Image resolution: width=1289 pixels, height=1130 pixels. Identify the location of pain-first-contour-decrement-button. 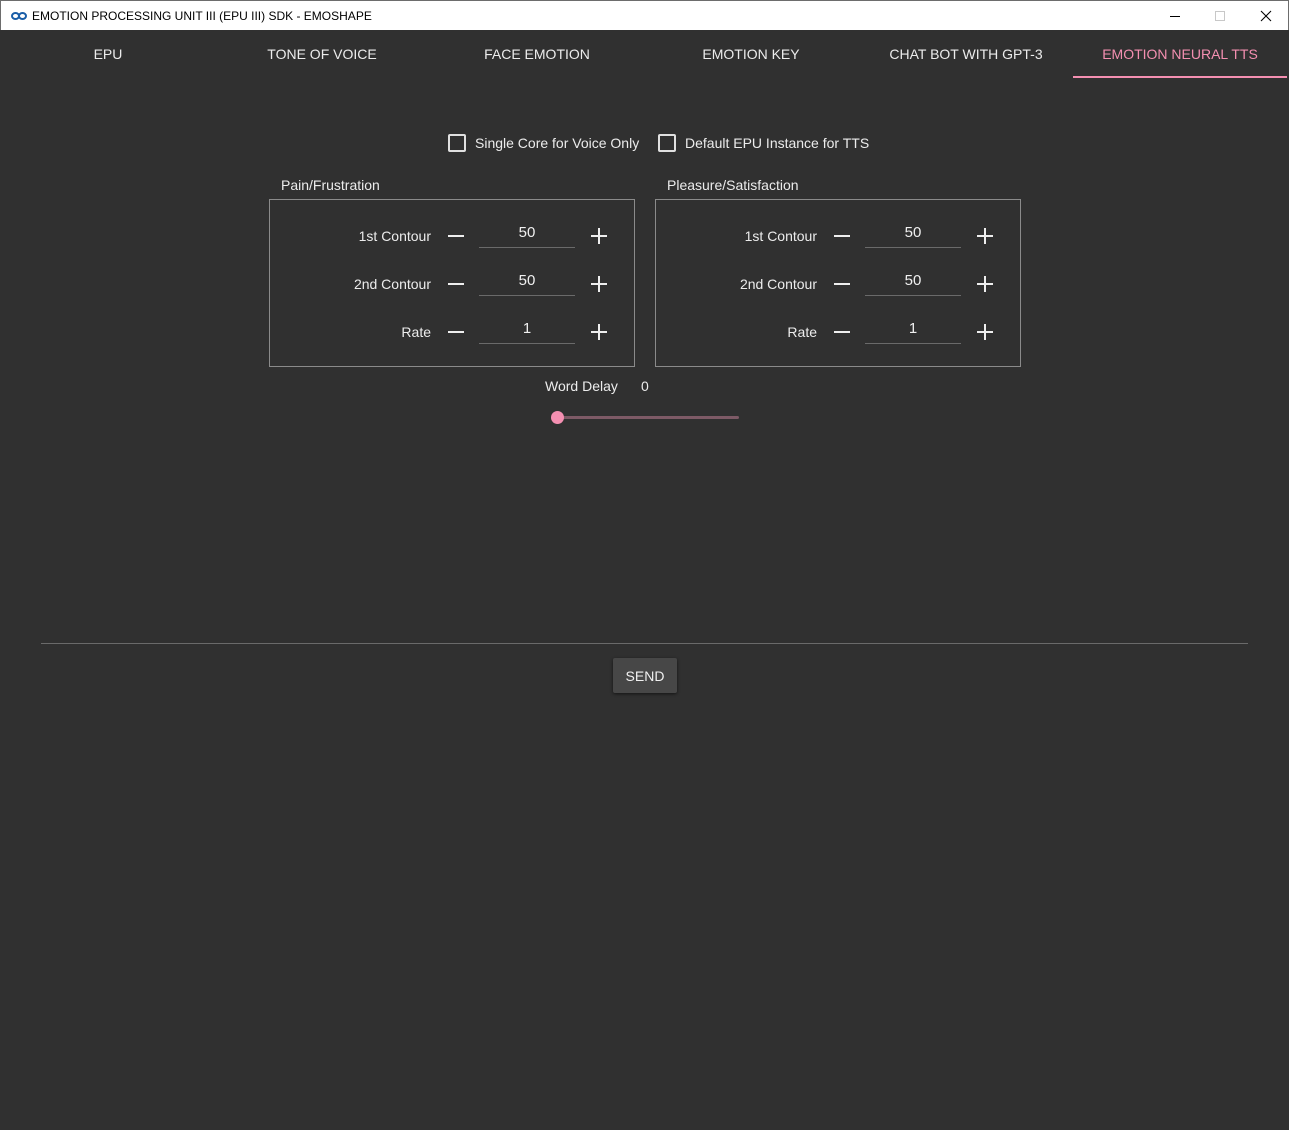
(456, 236).